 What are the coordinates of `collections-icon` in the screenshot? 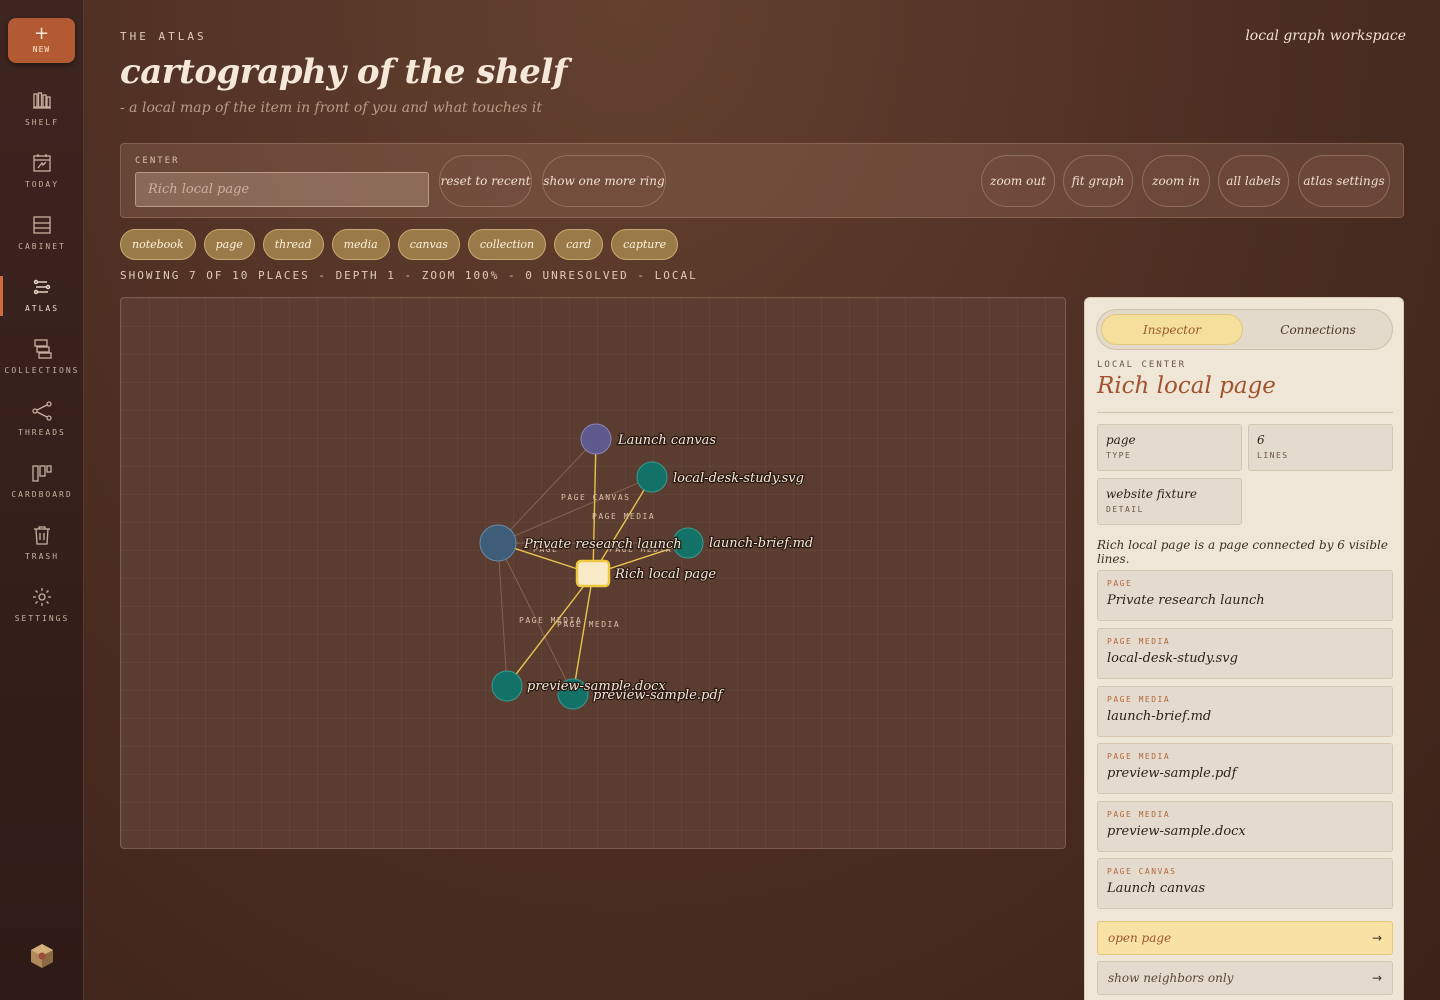 It's located at (43, 349).